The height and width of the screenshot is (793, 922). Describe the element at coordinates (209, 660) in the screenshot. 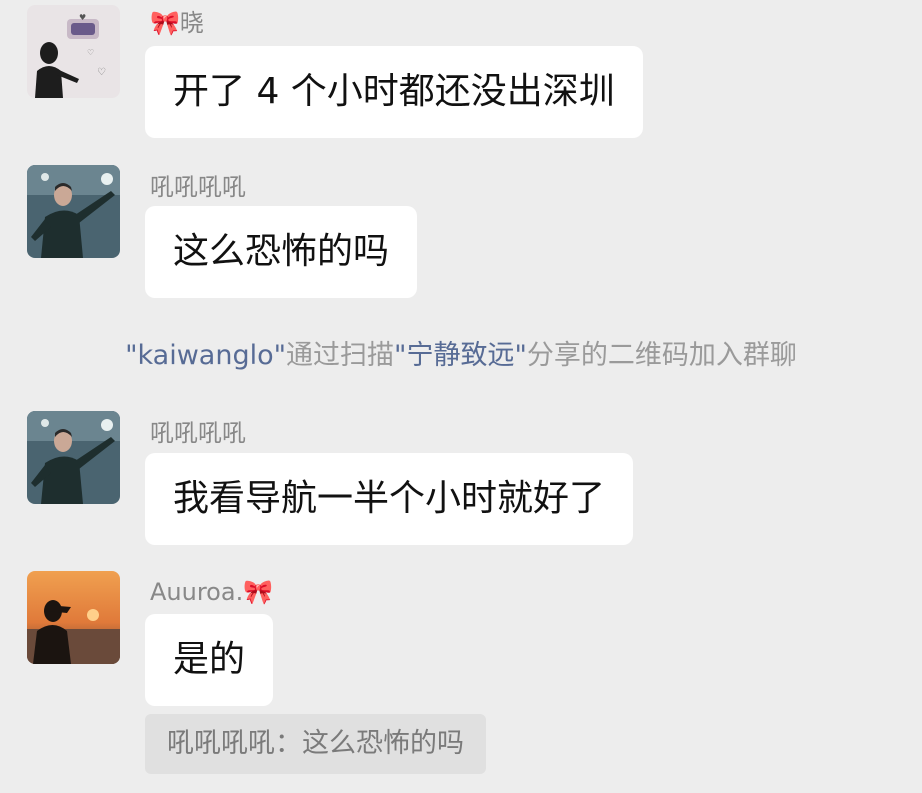

I see `message-bubble: 是的` at that location.